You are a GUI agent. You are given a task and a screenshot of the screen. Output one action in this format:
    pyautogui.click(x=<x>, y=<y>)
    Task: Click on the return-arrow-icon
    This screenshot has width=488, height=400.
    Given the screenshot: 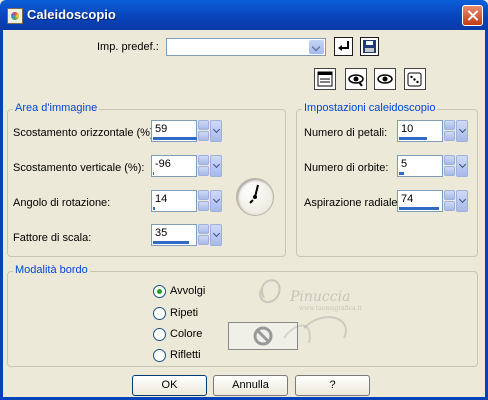 What is the action you would take?
    pyautogui.click(x=343, y=46)
    